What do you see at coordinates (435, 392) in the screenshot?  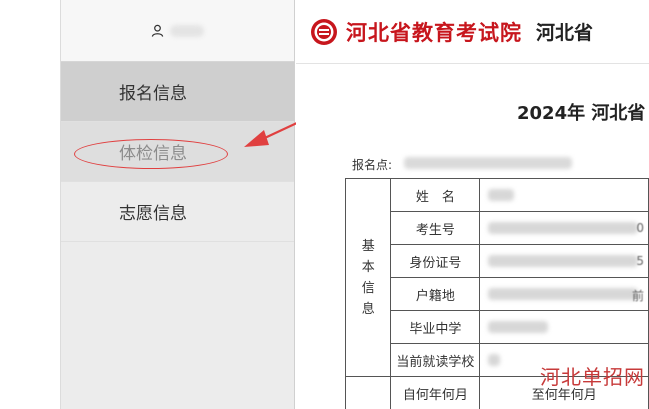 I see `history-from-header: 自何年何月` at bounding box center [435, 392].